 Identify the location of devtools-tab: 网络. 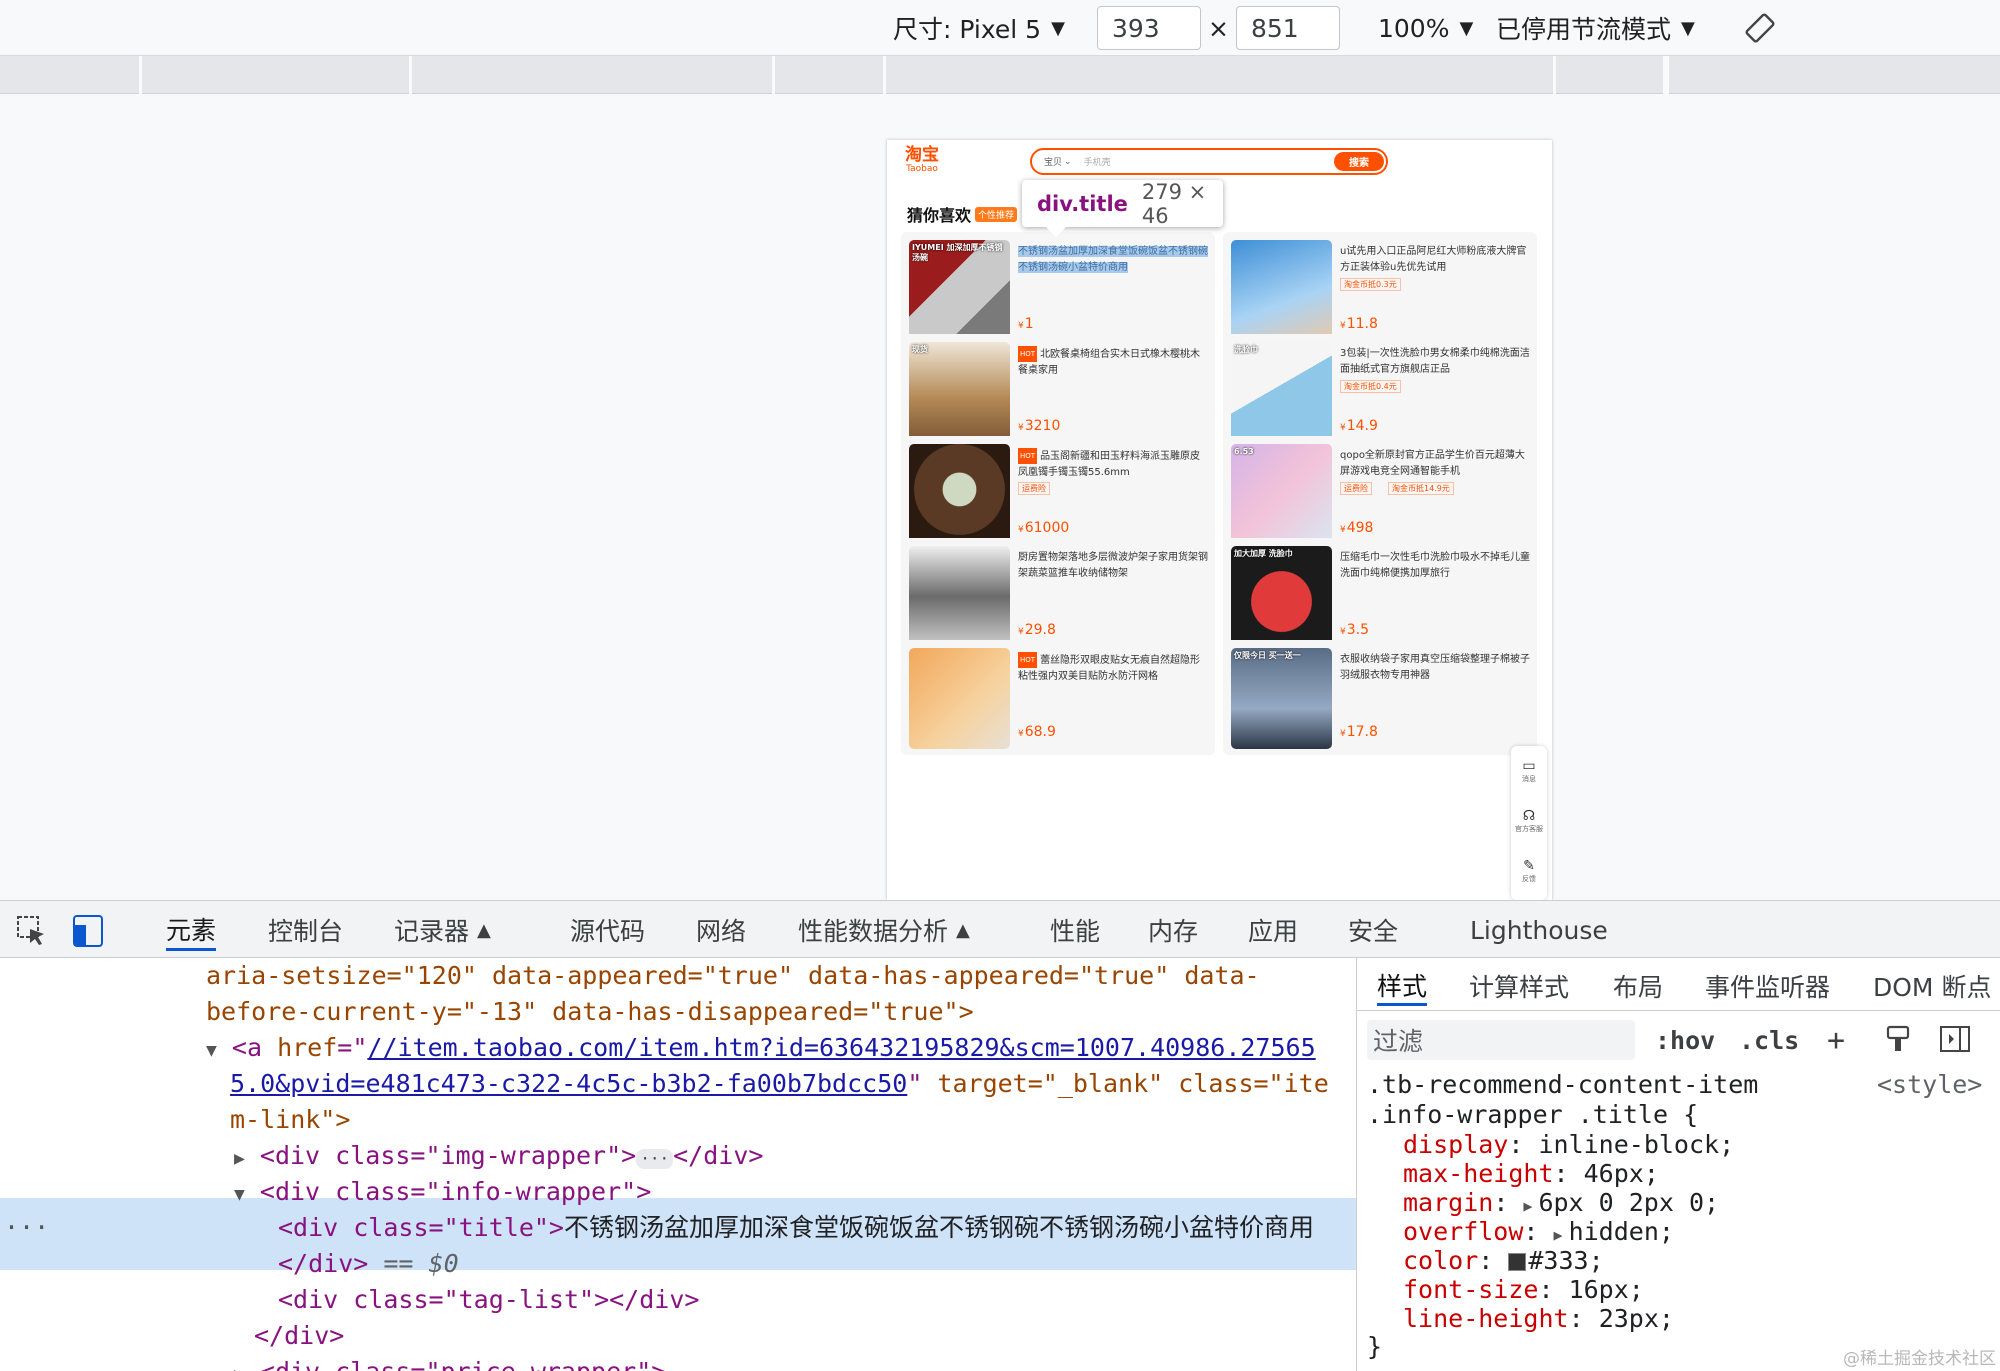
(721, 930).